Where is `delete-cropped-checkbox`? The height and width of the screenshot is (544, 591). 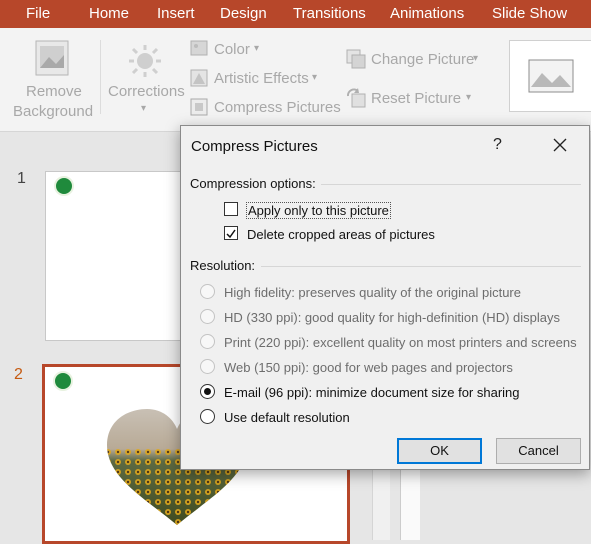 delete-cropped-checkbox is located at coordinates (231, 233).